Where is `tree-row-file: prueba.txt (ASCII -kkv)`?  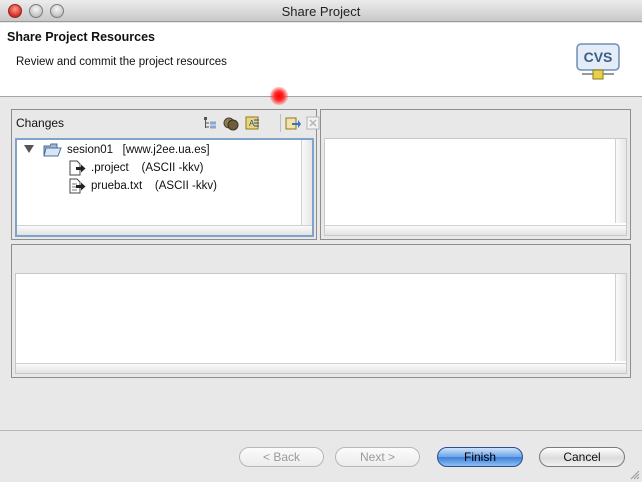
tree-row-file: prueba.txt (ASCII -kkv) is located at coordinates (142, 186).